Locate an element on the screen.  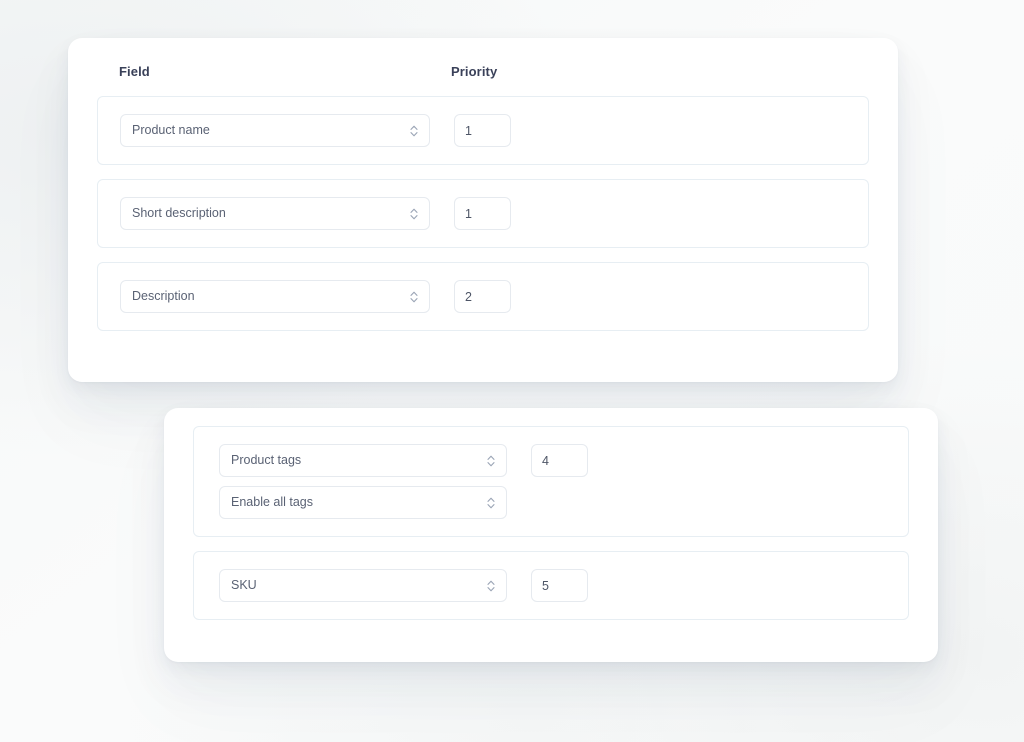
row-selects-group: SKU is located at coordinates (363, 585).